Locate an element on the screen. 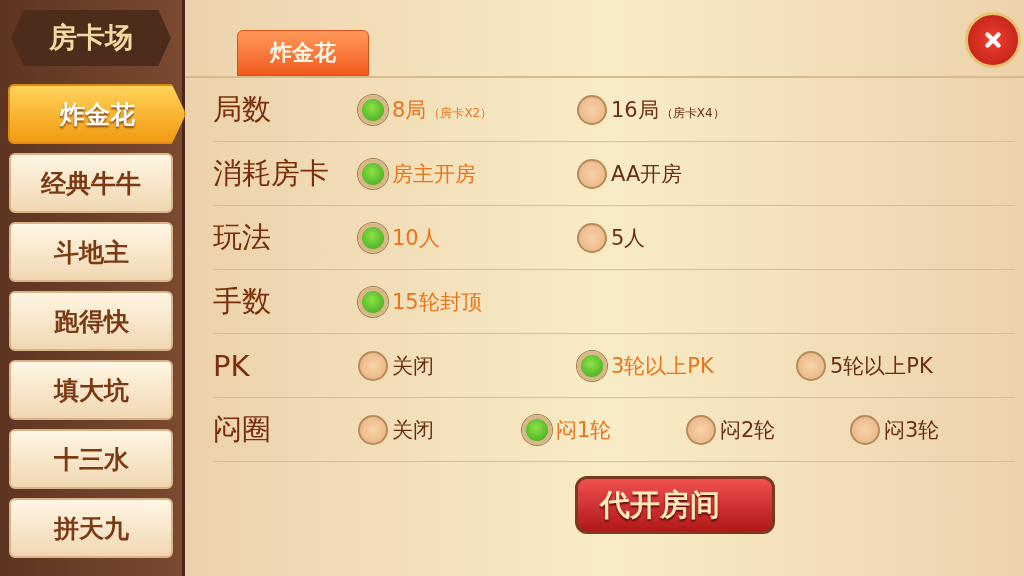  setting-label: 玩法 is located at coordinates (242, 237).